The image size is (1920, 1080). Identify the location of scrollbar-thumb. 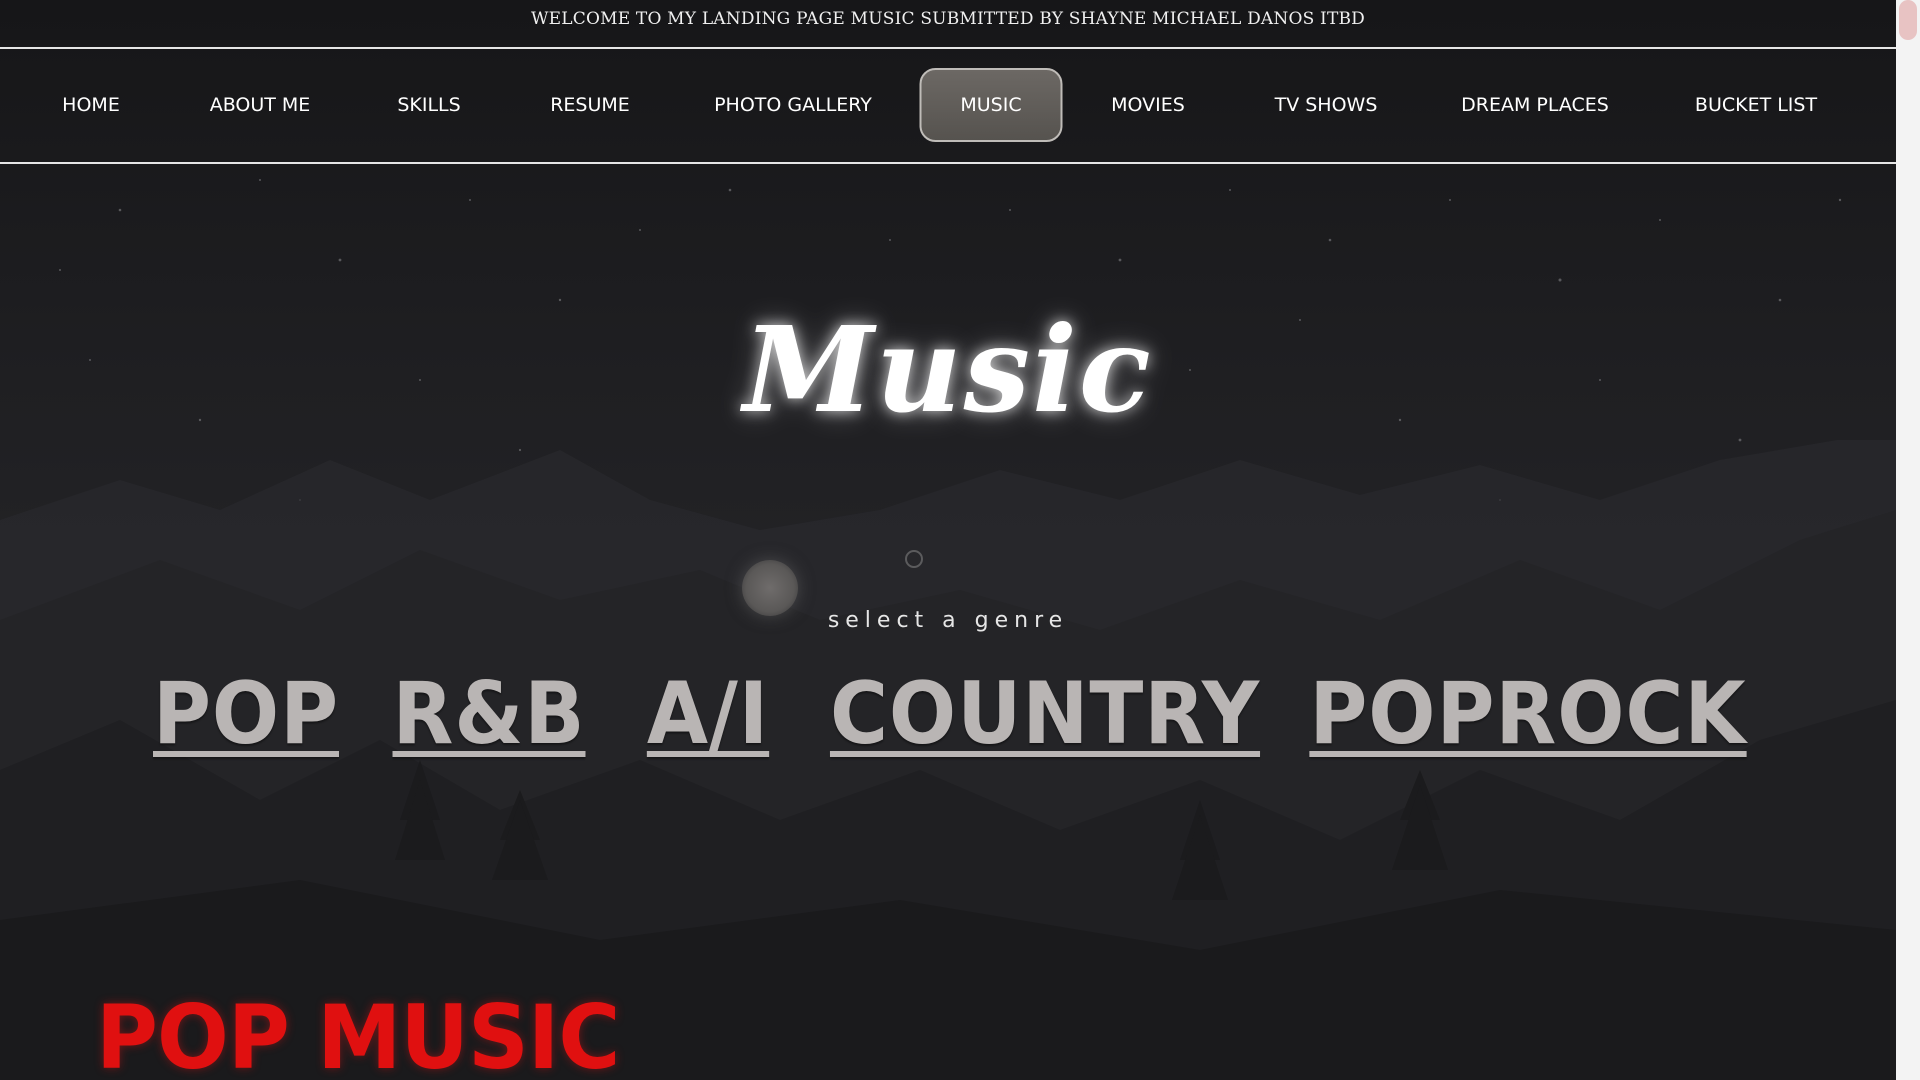
(1908, 20).